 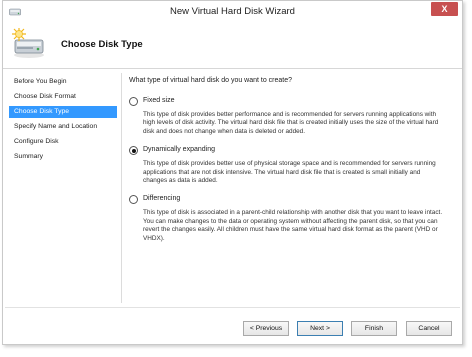 I want to click on sidebar-item-summary: Summary, so click(x=63, y=157).